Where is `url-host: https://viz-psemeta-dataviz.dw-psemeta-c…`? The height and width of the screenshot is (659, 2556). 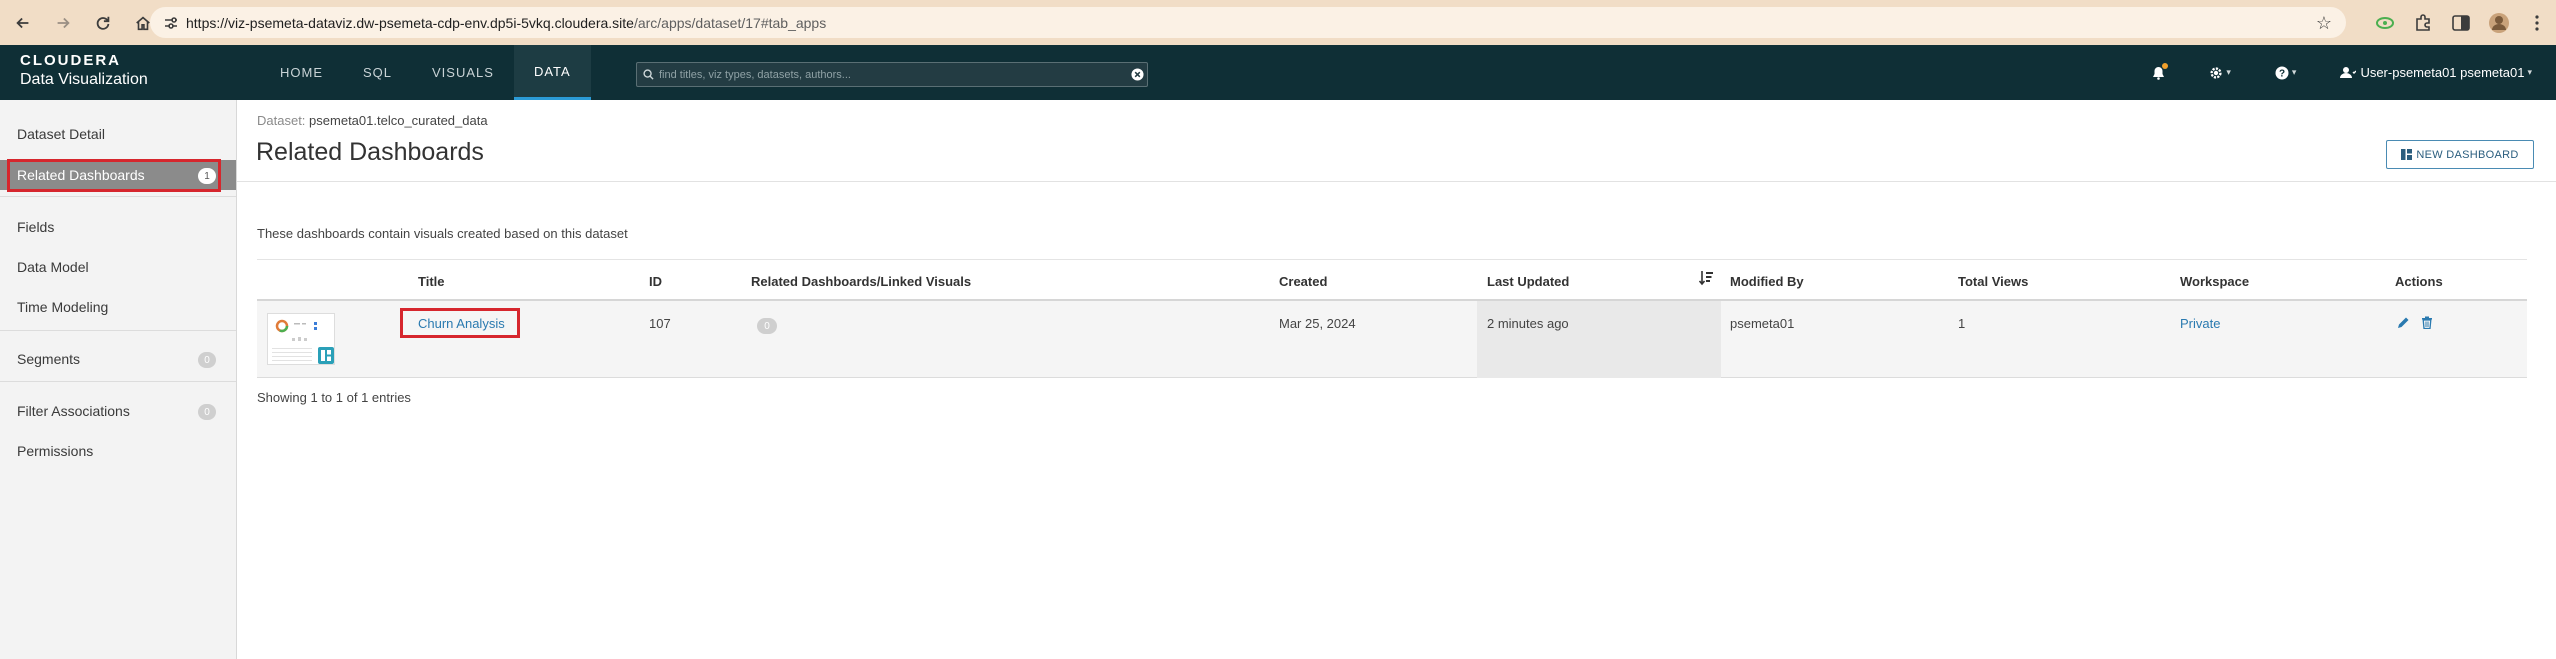 url-host: https://viz-psemeta-dataviz.dw-psemeta-c… is located at coordinates (410, 22).